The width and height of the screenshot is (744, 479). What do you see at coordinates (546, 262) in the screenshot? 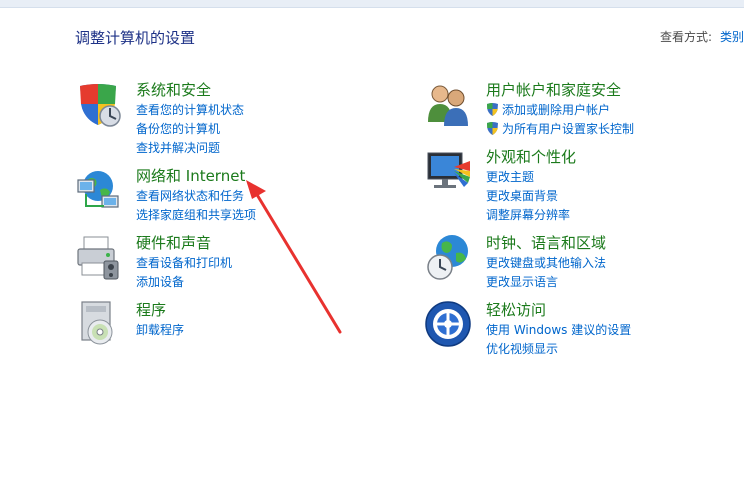
I see `link-change-input-method: 更改键盘或其他输入法` at bounding box center [546, 262].